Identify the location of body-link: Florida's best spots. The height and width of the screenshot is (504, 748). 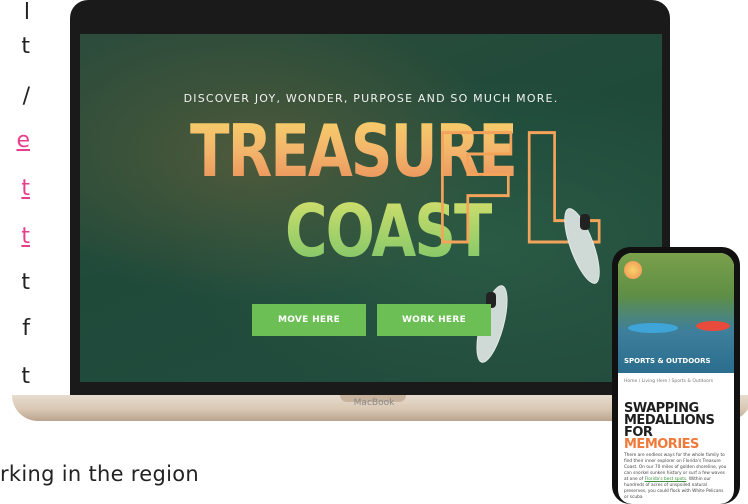
(666, 479).